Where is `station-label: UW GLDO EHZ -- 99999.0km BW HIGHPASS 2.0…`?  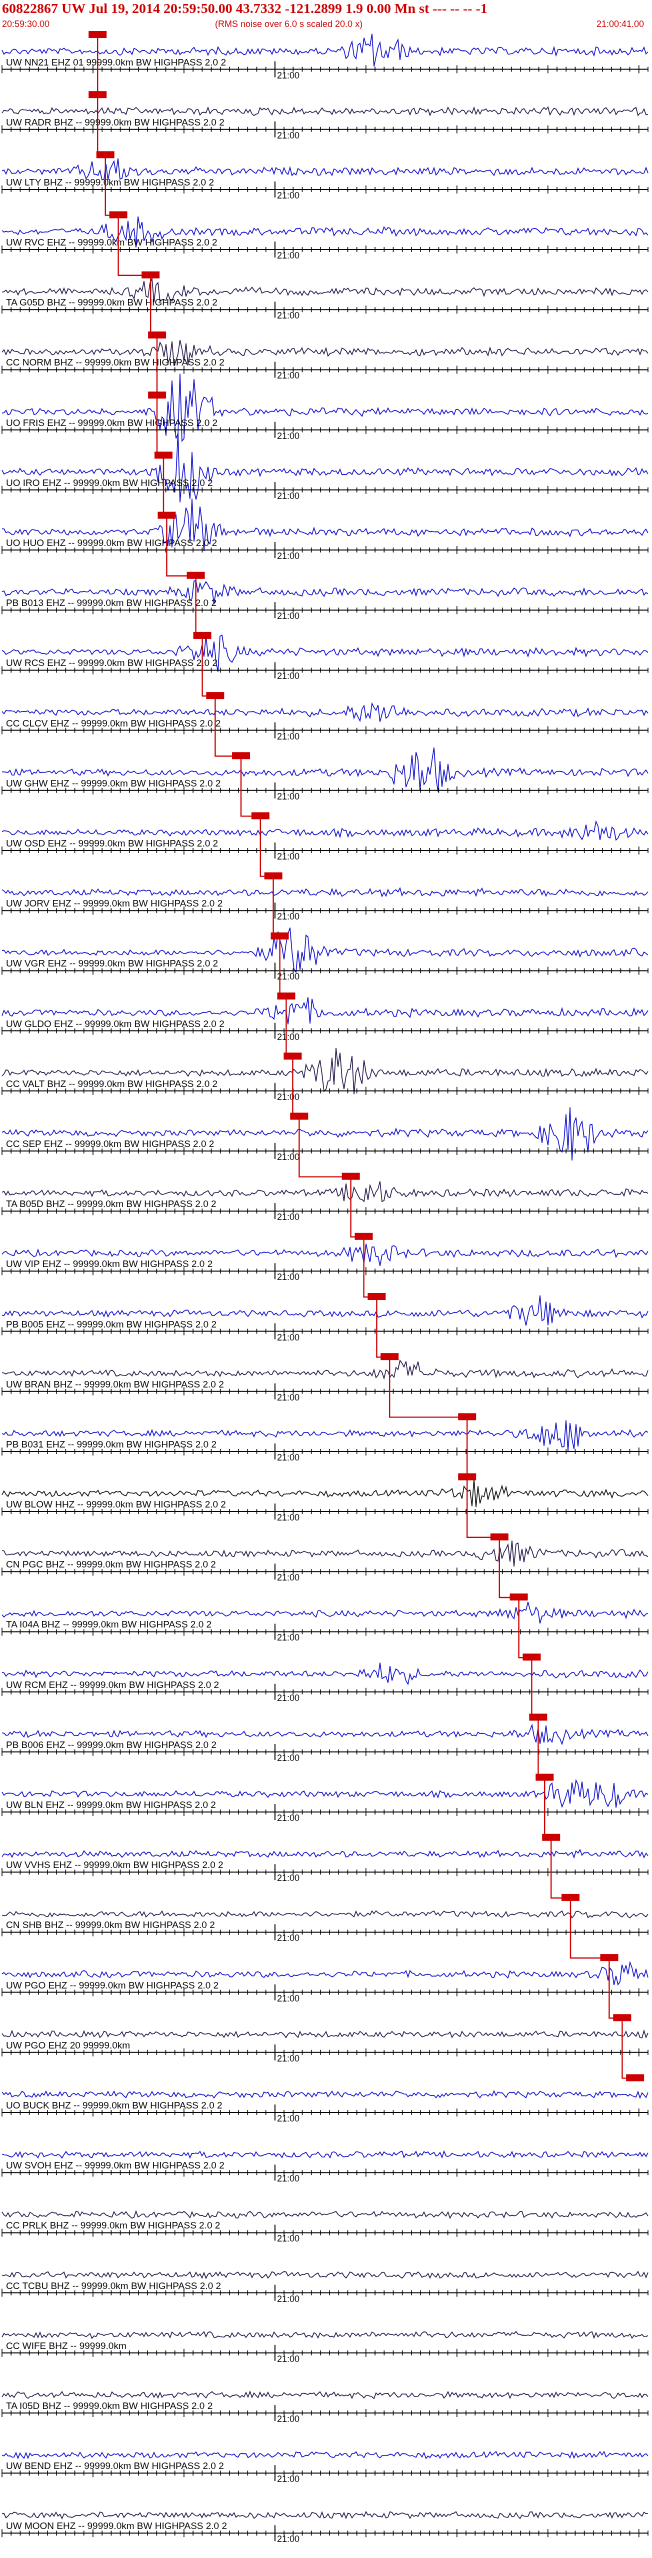
station-label: UW GLDO EHZ -- 99999.0km BW HIGHPASS 2.0… is located at coordinates (115, 1024).